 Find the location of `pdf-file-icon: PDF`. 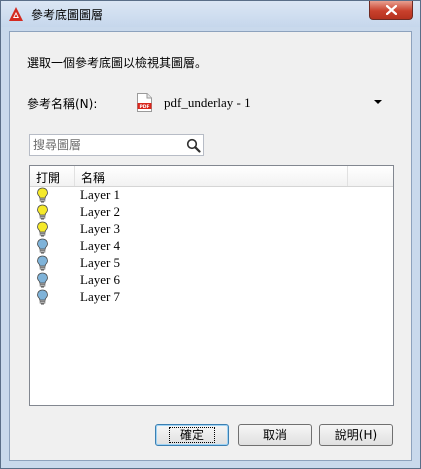

pdf-file-icon: PDF is located at coordinates (144, 102).